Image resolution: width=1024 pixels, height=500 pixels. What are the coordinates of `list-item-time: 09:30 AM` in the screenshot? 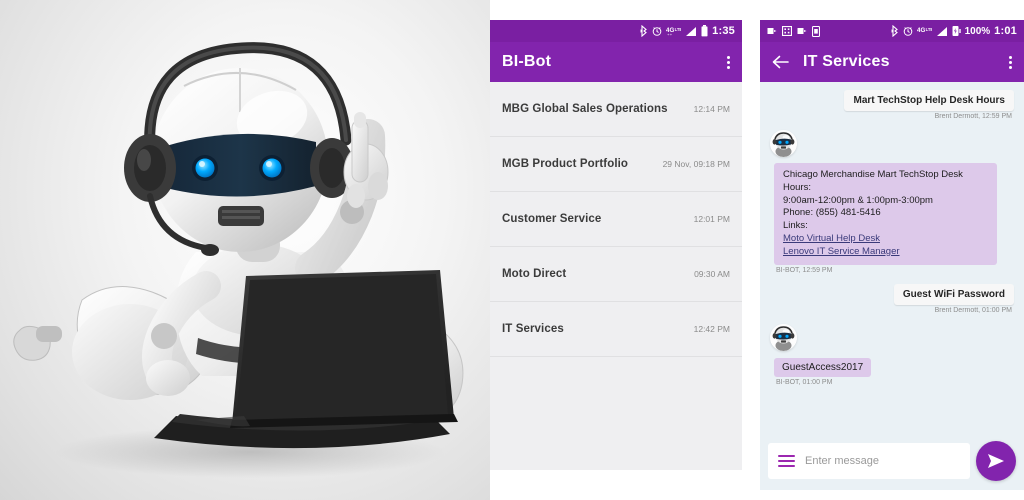 It's located at (712, 274).